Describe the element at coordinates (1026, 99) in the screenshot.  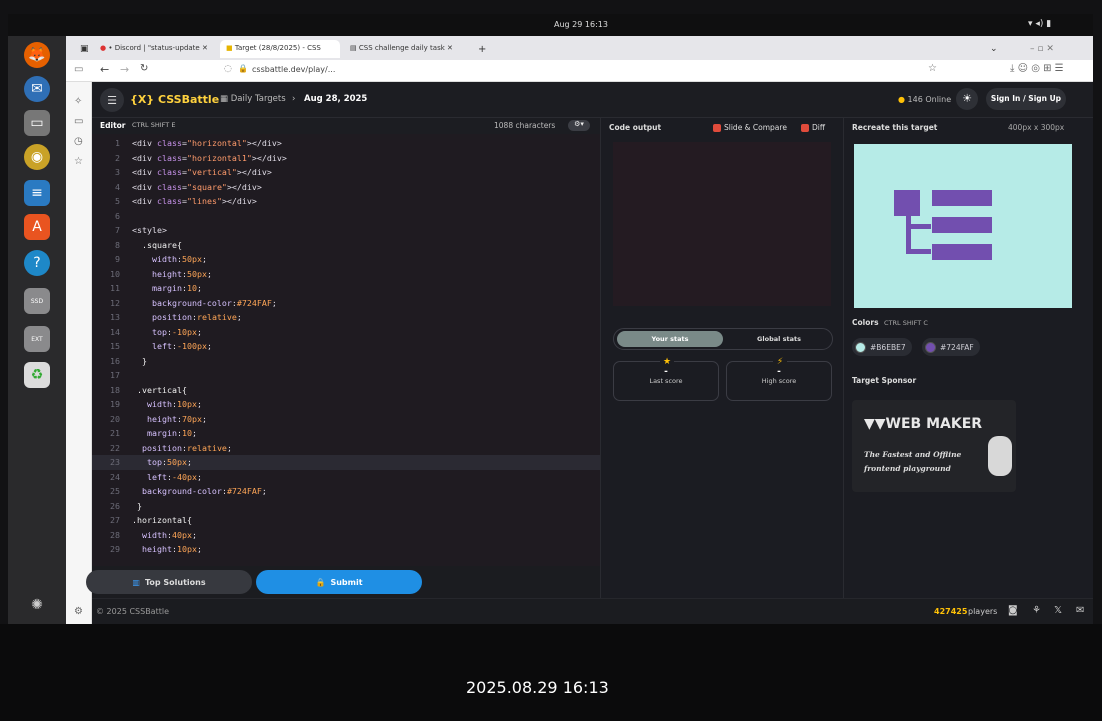
I see `sign-in-button: Sign In / Sign Up` at that location.